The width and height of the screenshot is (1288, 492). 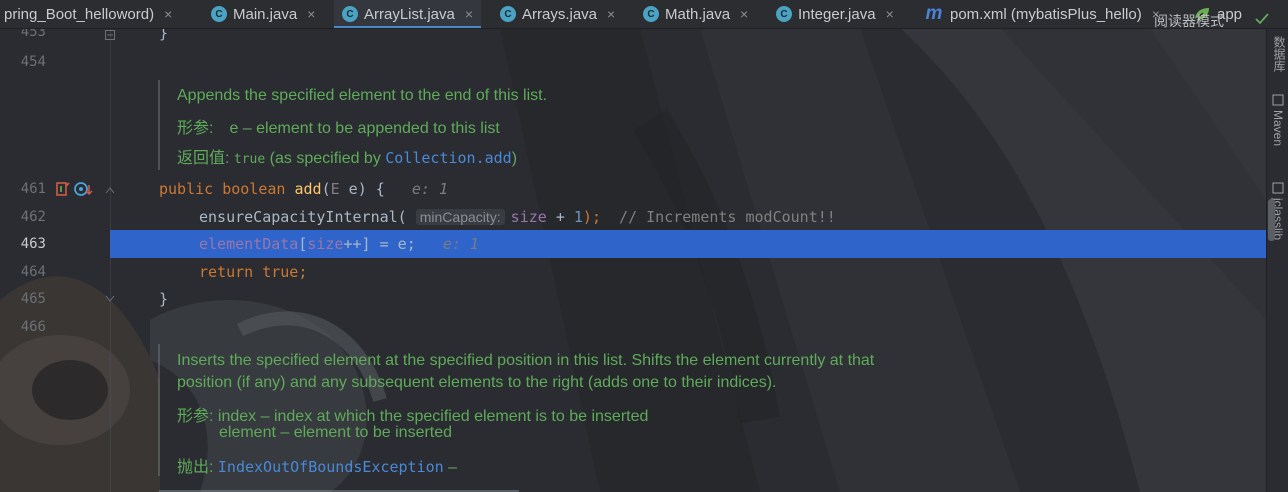 What do you see at coordinates (63, 189) in the screenshot?
I see `implementing-method-icon` at bounding box center [63, 189].